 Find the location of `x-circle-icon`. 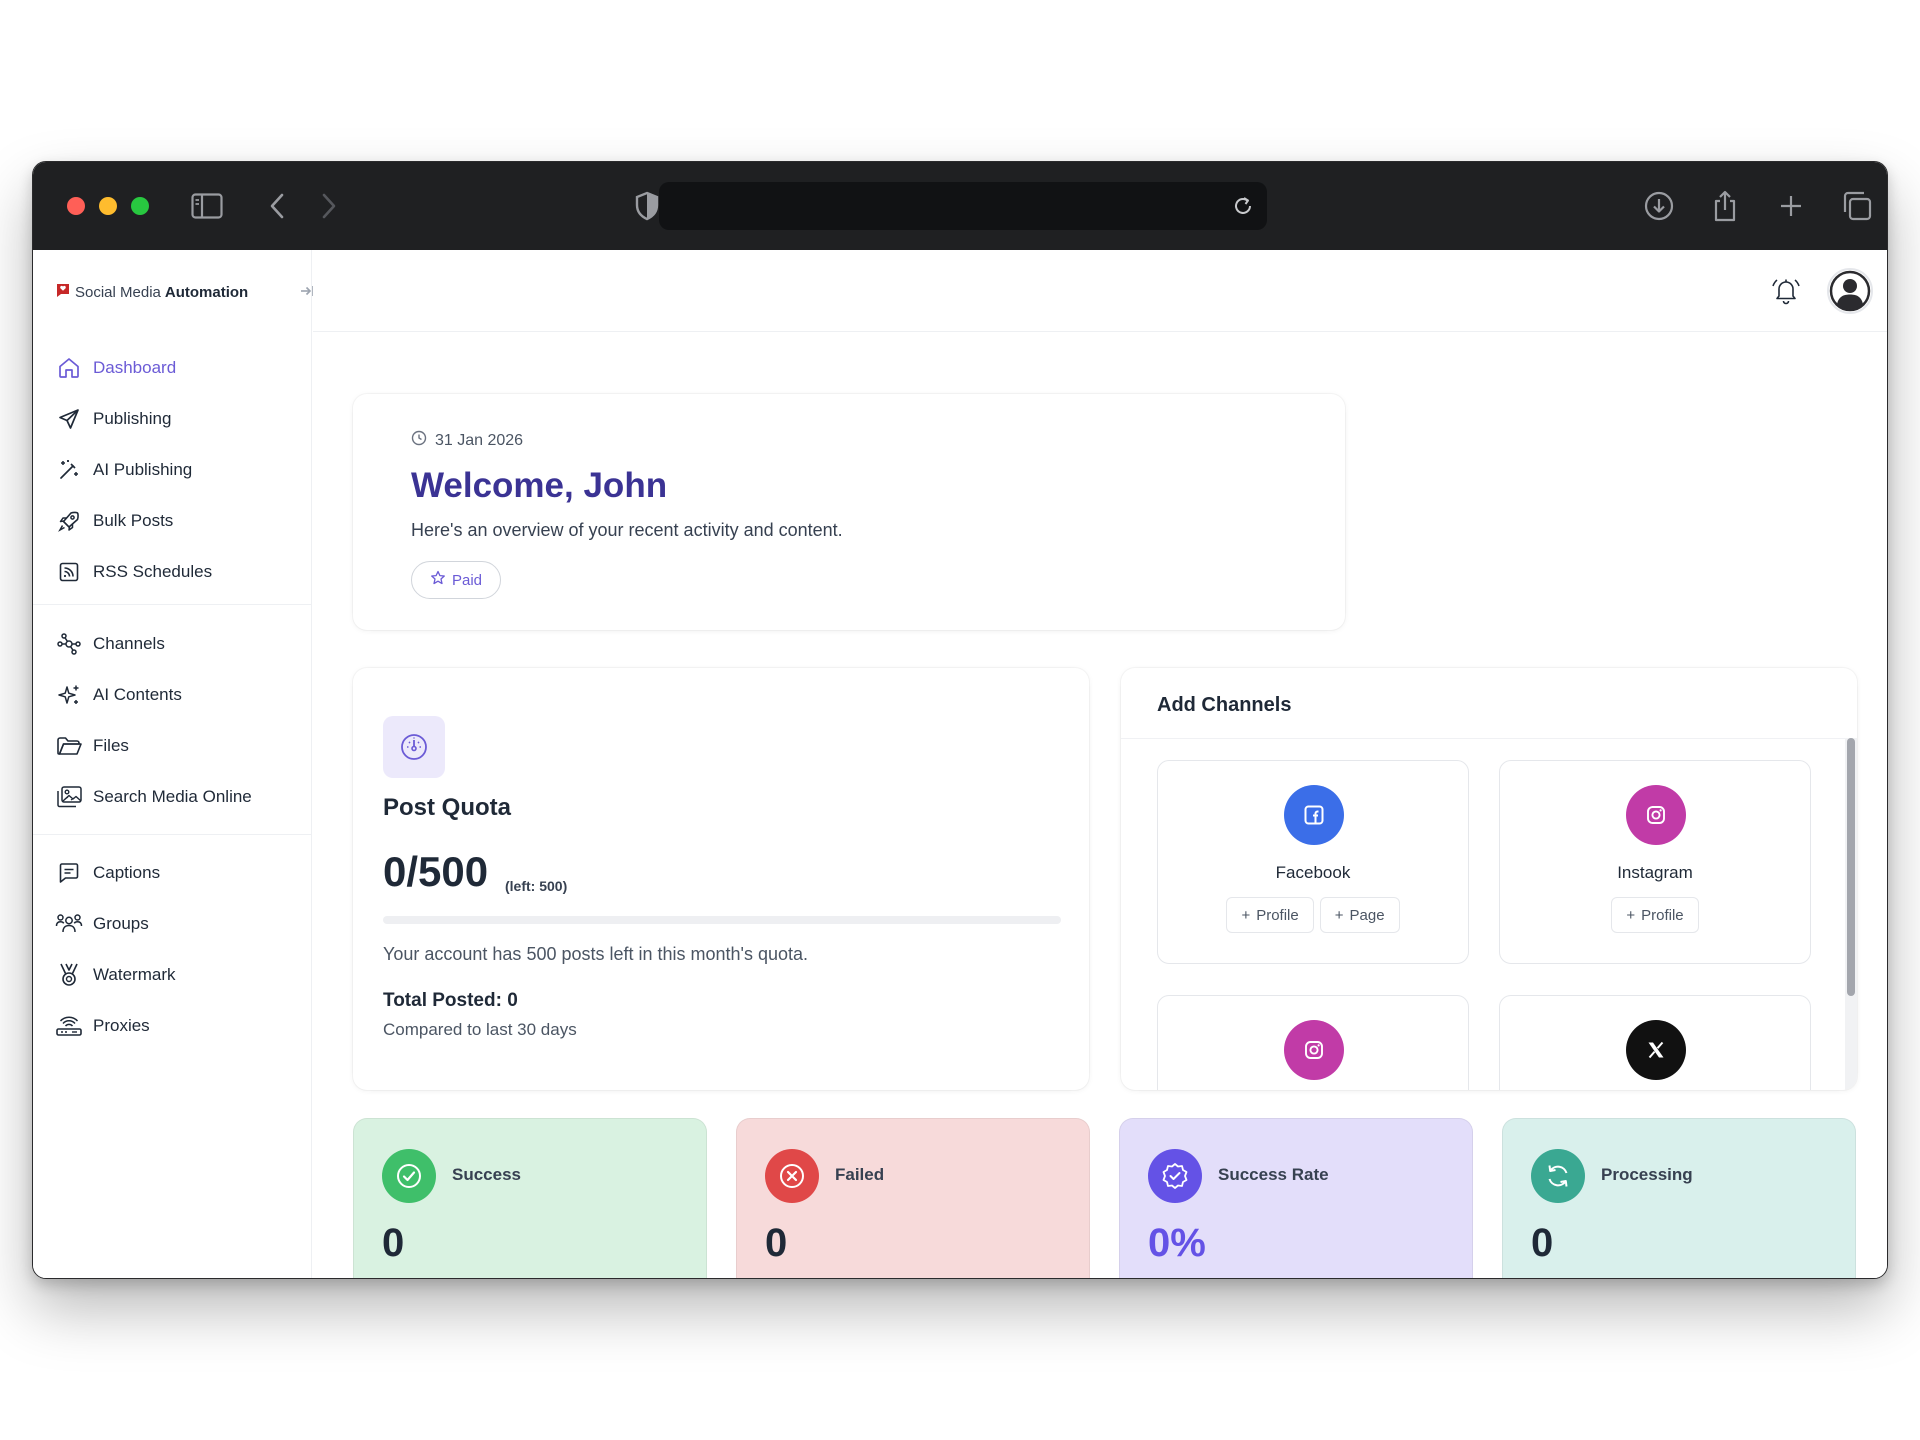

x-circle-icon is located at coordinates (792, 1176).